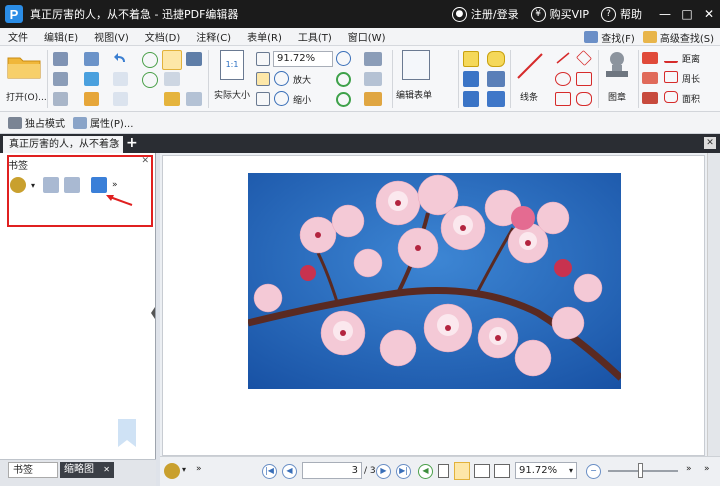  What do you see at coordinates (184, 469) in the screenshot?
I see `chevron-down-icon: ▾` at bounding box center [184, 469].